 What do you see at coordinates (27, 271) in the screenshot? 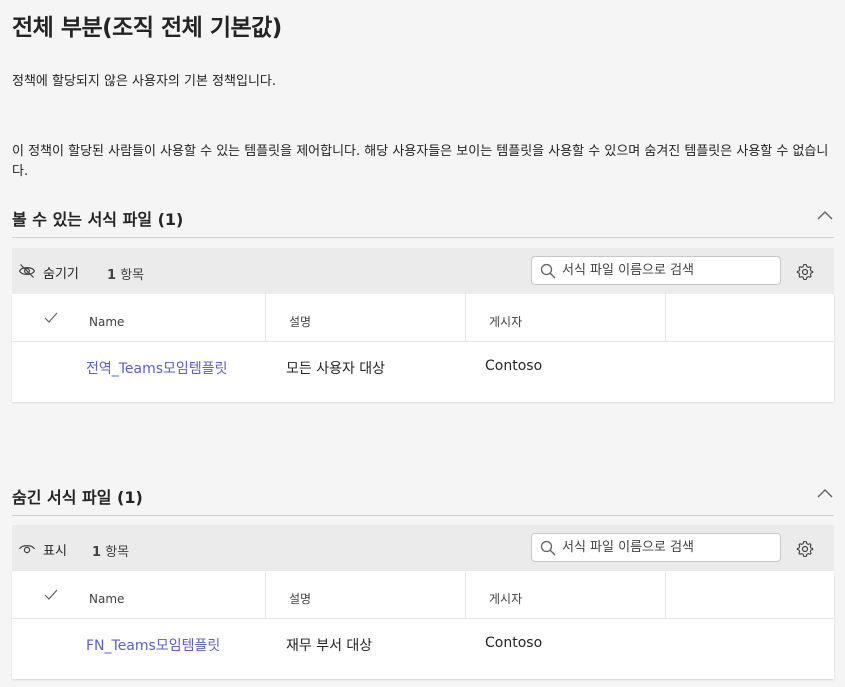
I see `eye-off-icon` at bounding box center [27, 271].